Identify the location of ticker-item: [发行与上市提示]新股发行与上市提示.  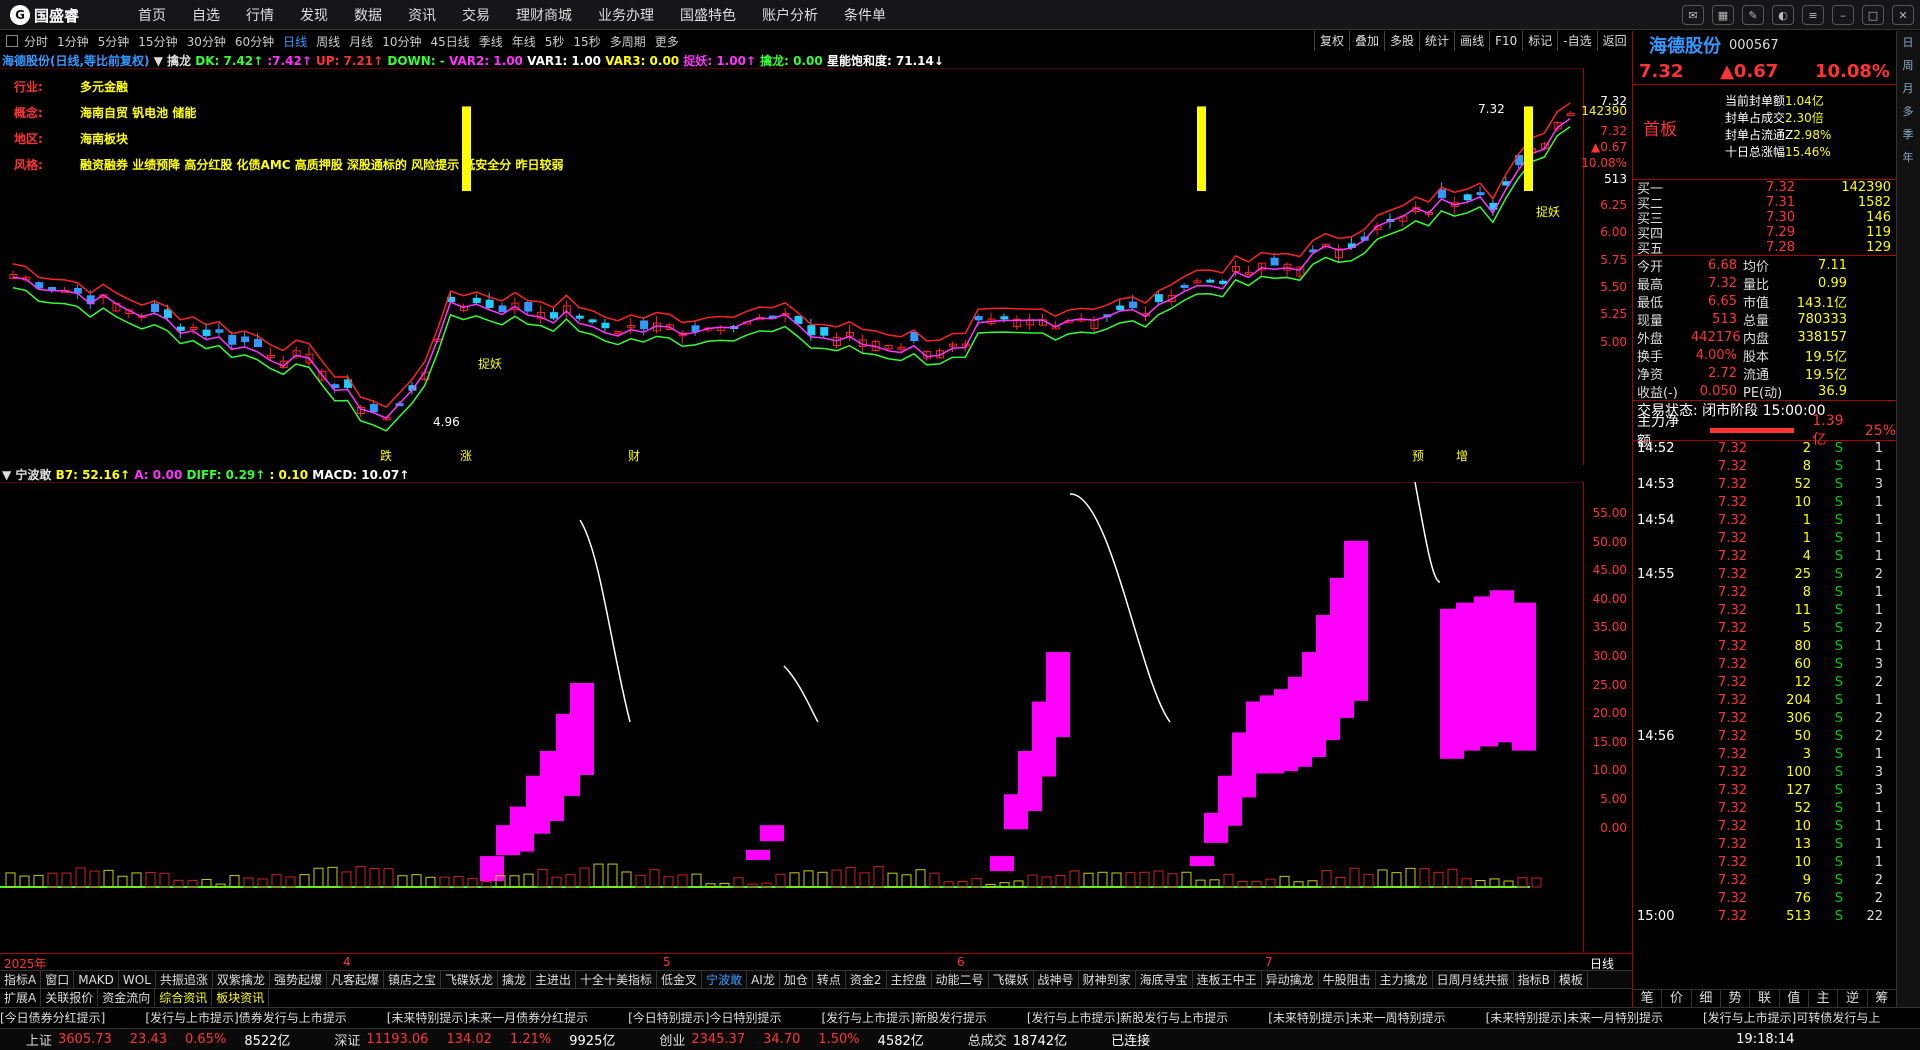
(1127, 1017).